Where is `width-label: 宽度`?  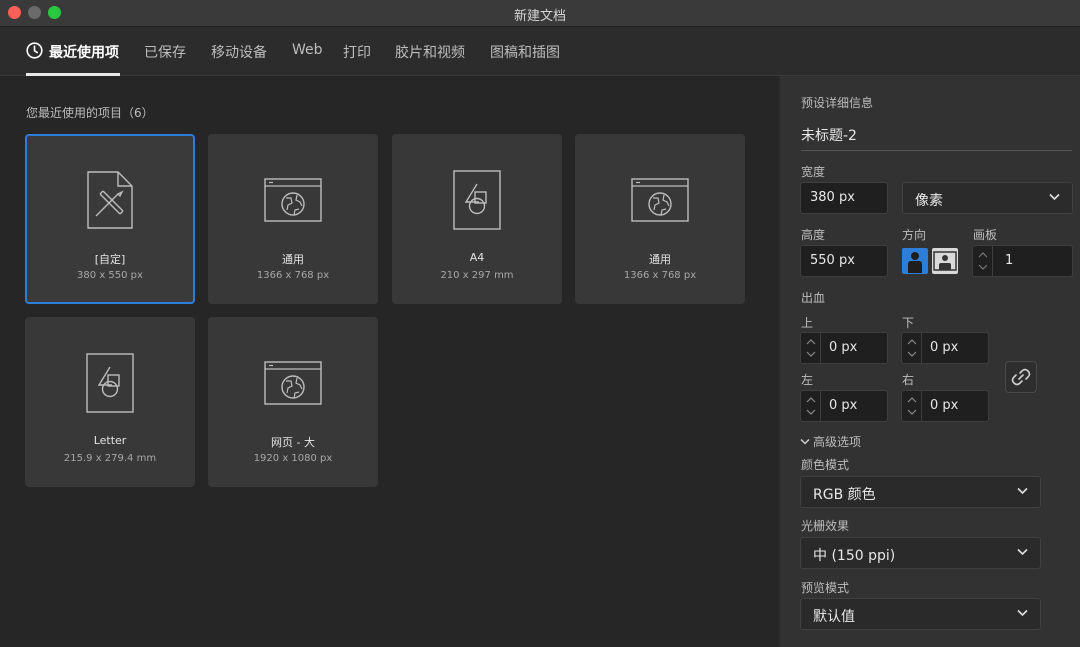 width-label: 宽度 is located at coordinates (813, 172).